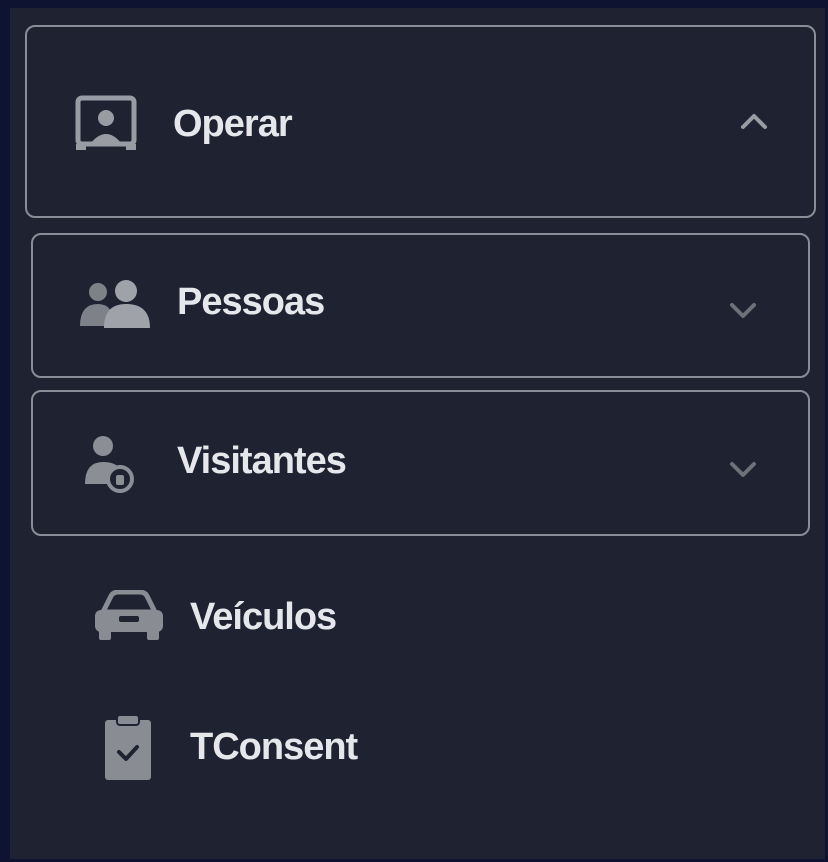 The height and width of the screenshot is (862, 828). I want to click on menu-item-label: Operar, so click(233, 124).